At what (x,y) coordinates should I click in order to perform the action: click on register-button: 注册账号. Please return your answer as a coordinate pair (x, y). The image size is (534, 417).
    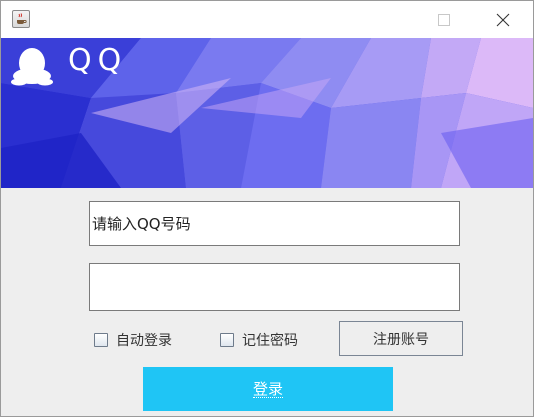
    Looking at the image, I should click on (401, 338).